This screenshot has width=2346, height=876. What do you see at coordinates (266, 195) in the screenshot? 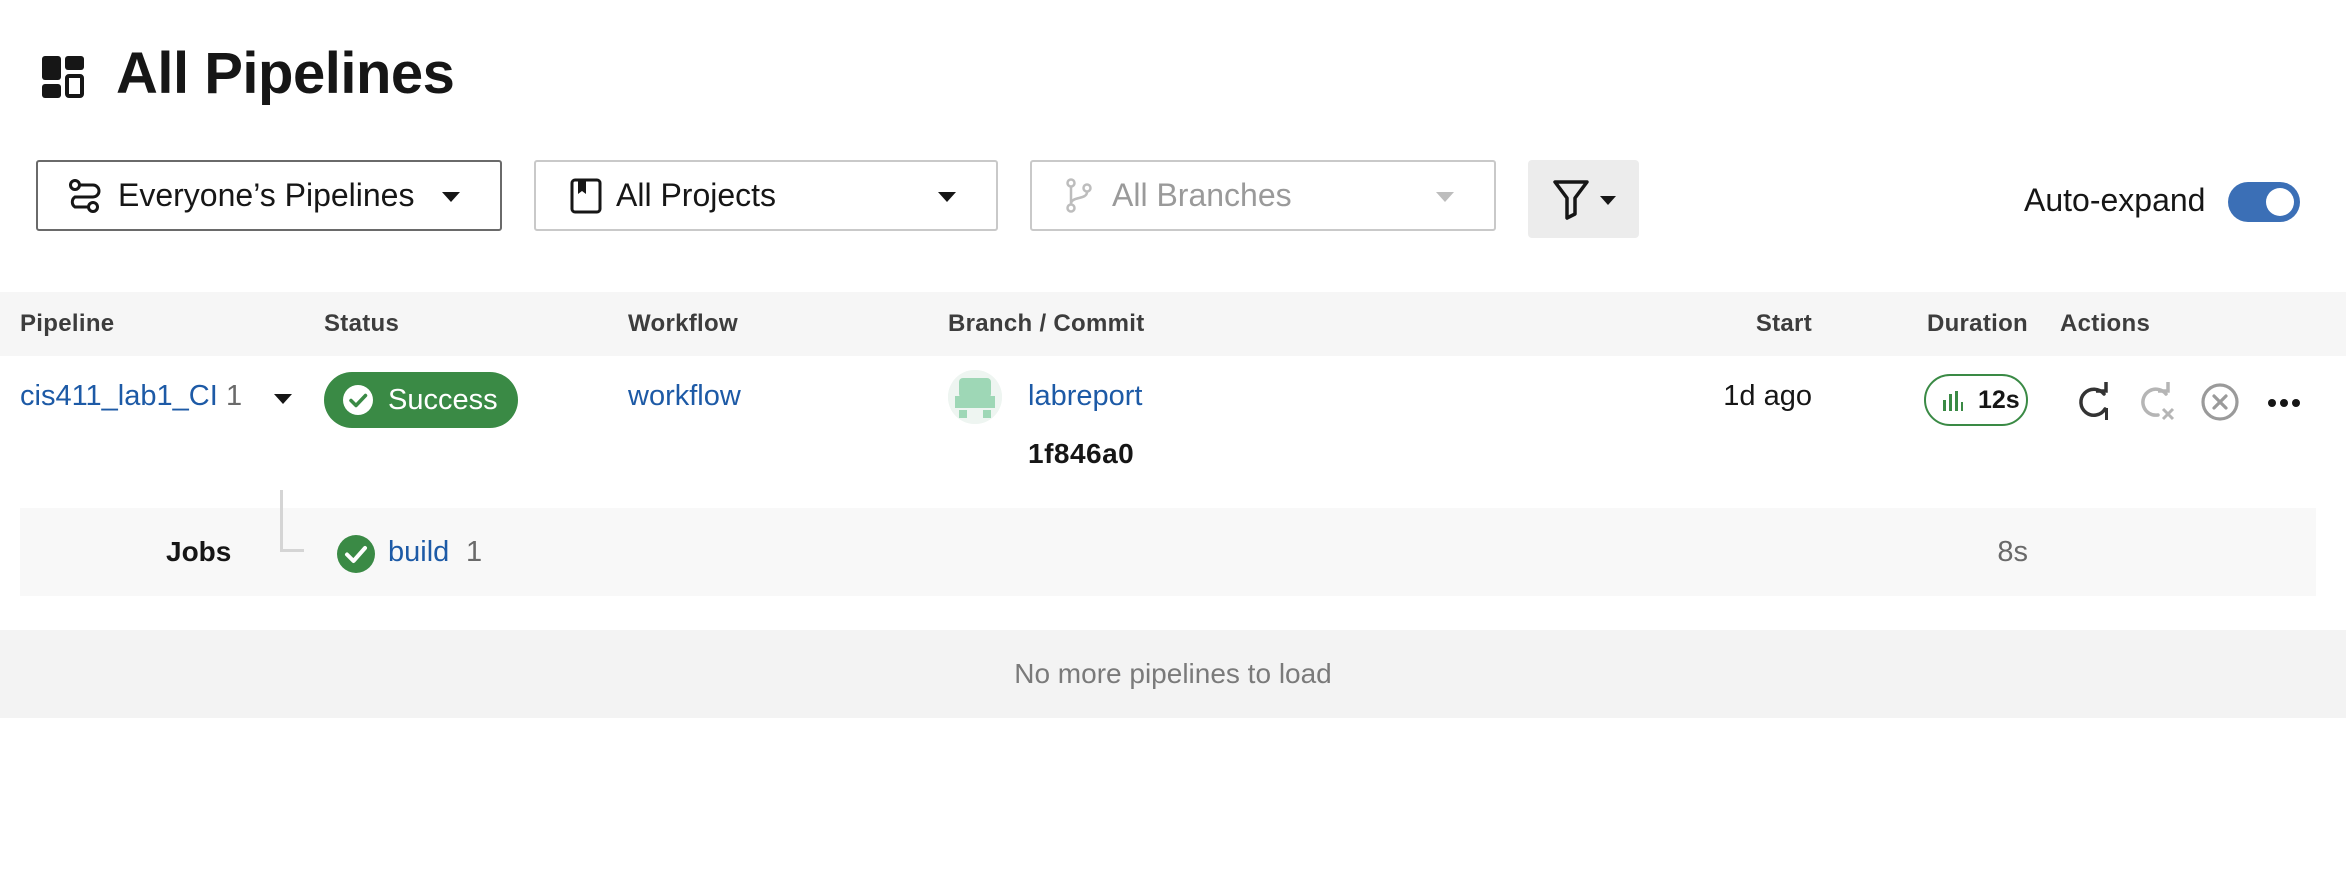
I see `owner-filter-label: Everyone’s Pipelines` at bounding box center [266, 195].